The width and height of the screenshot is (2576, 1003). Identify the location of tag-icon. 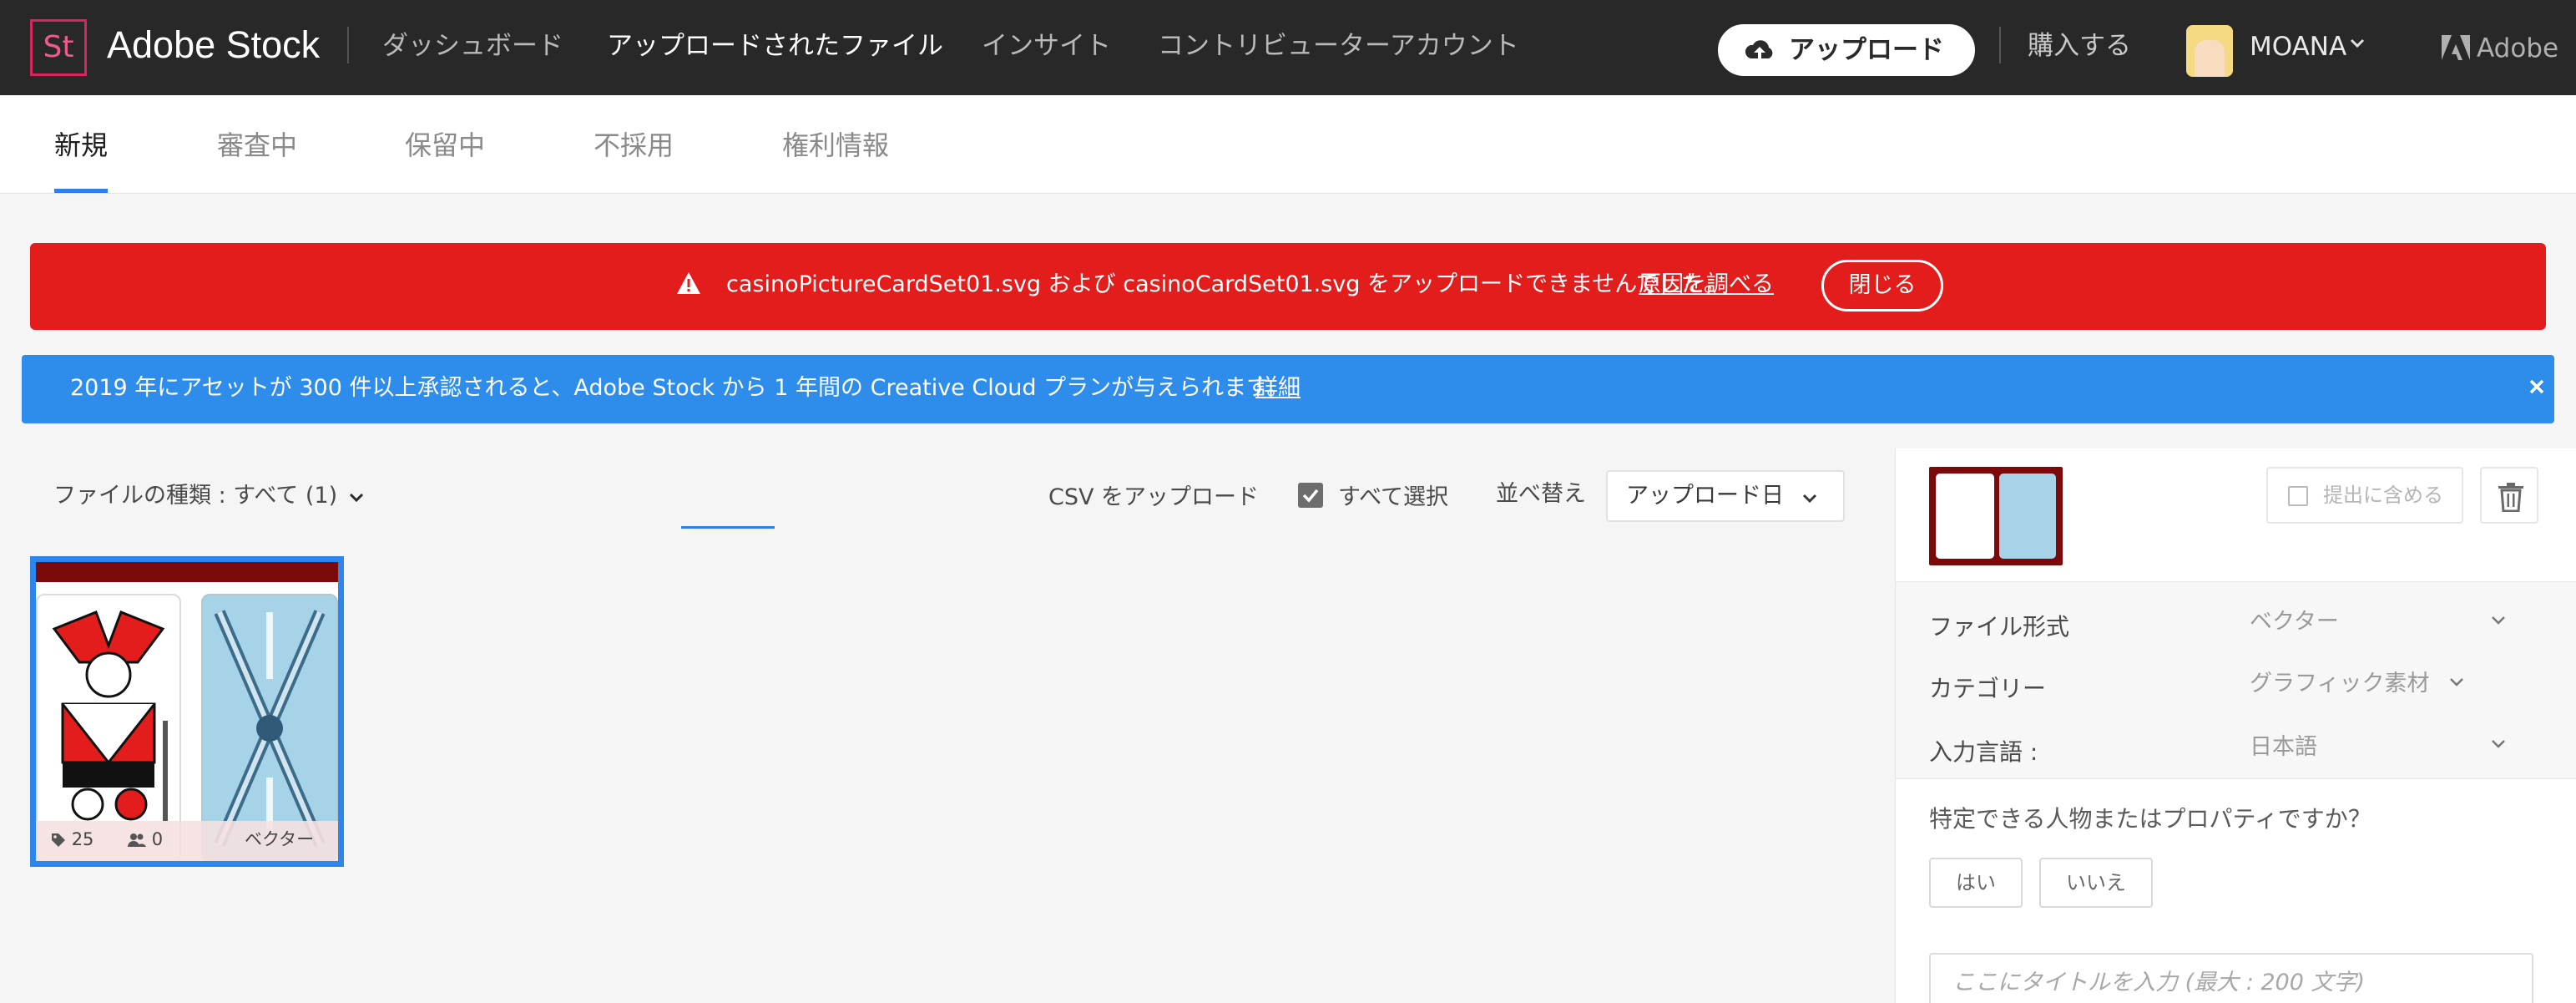
(58, 840).